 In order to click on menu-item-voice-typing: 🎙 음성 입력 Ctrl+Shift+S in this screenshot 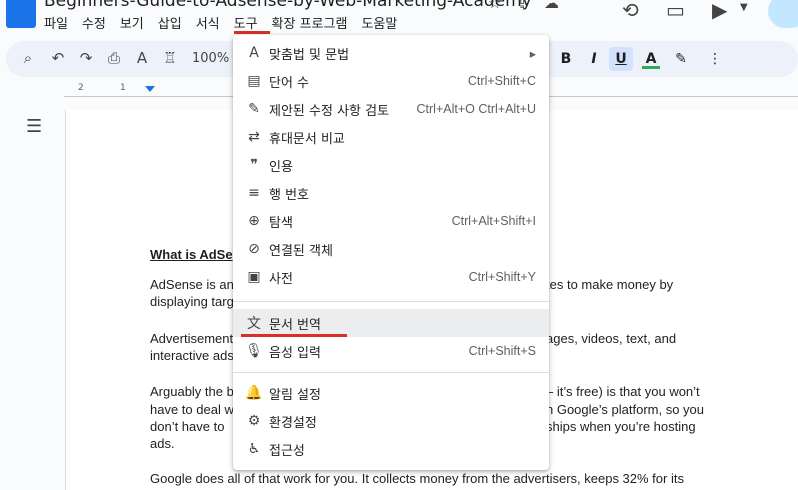, I will do `click(391, 351)`.